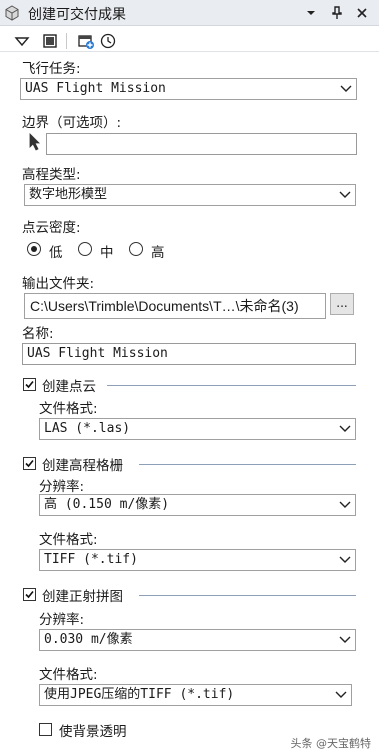  Describe the element at coordinates (34, 249) in the screenshot. I see `density-low-radio` at that location.